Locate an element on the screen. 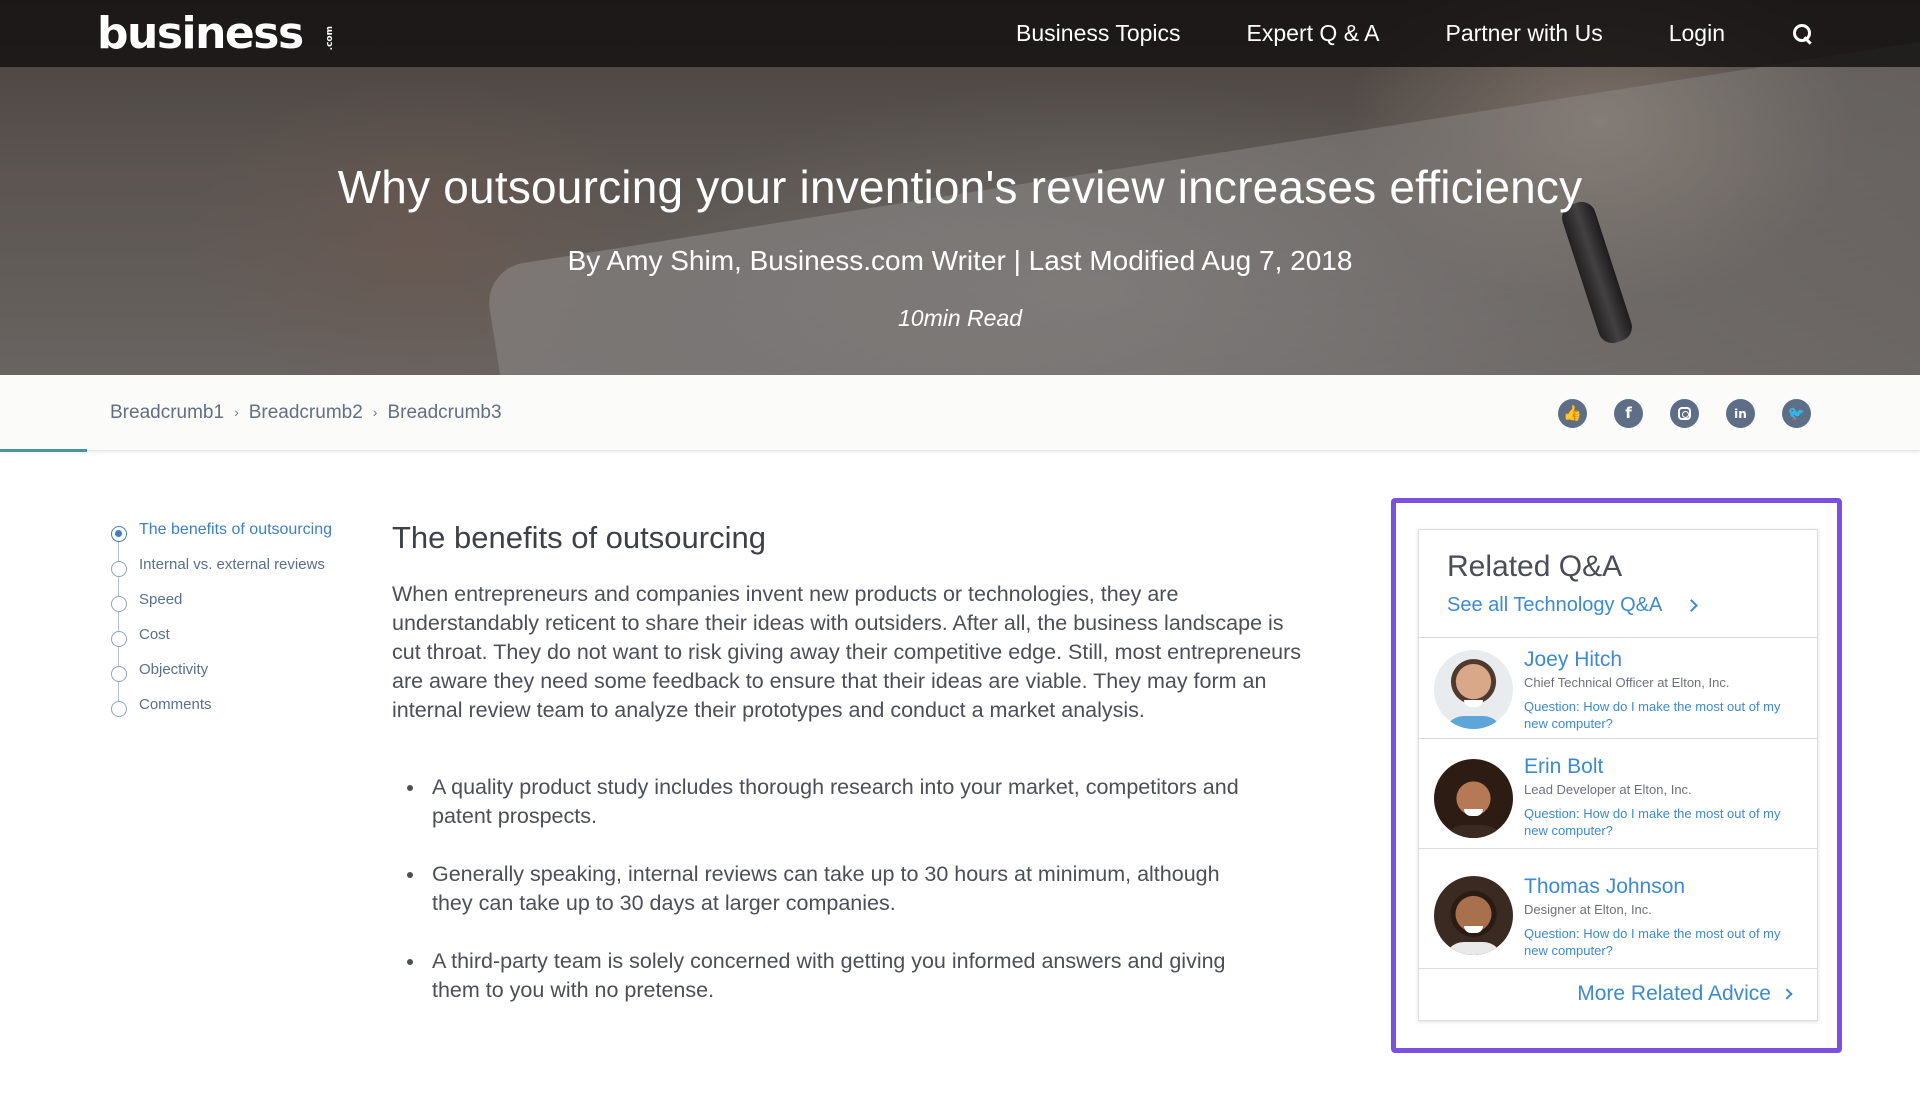  toc-item-speed: Speed is located at coordinates (240, 608).